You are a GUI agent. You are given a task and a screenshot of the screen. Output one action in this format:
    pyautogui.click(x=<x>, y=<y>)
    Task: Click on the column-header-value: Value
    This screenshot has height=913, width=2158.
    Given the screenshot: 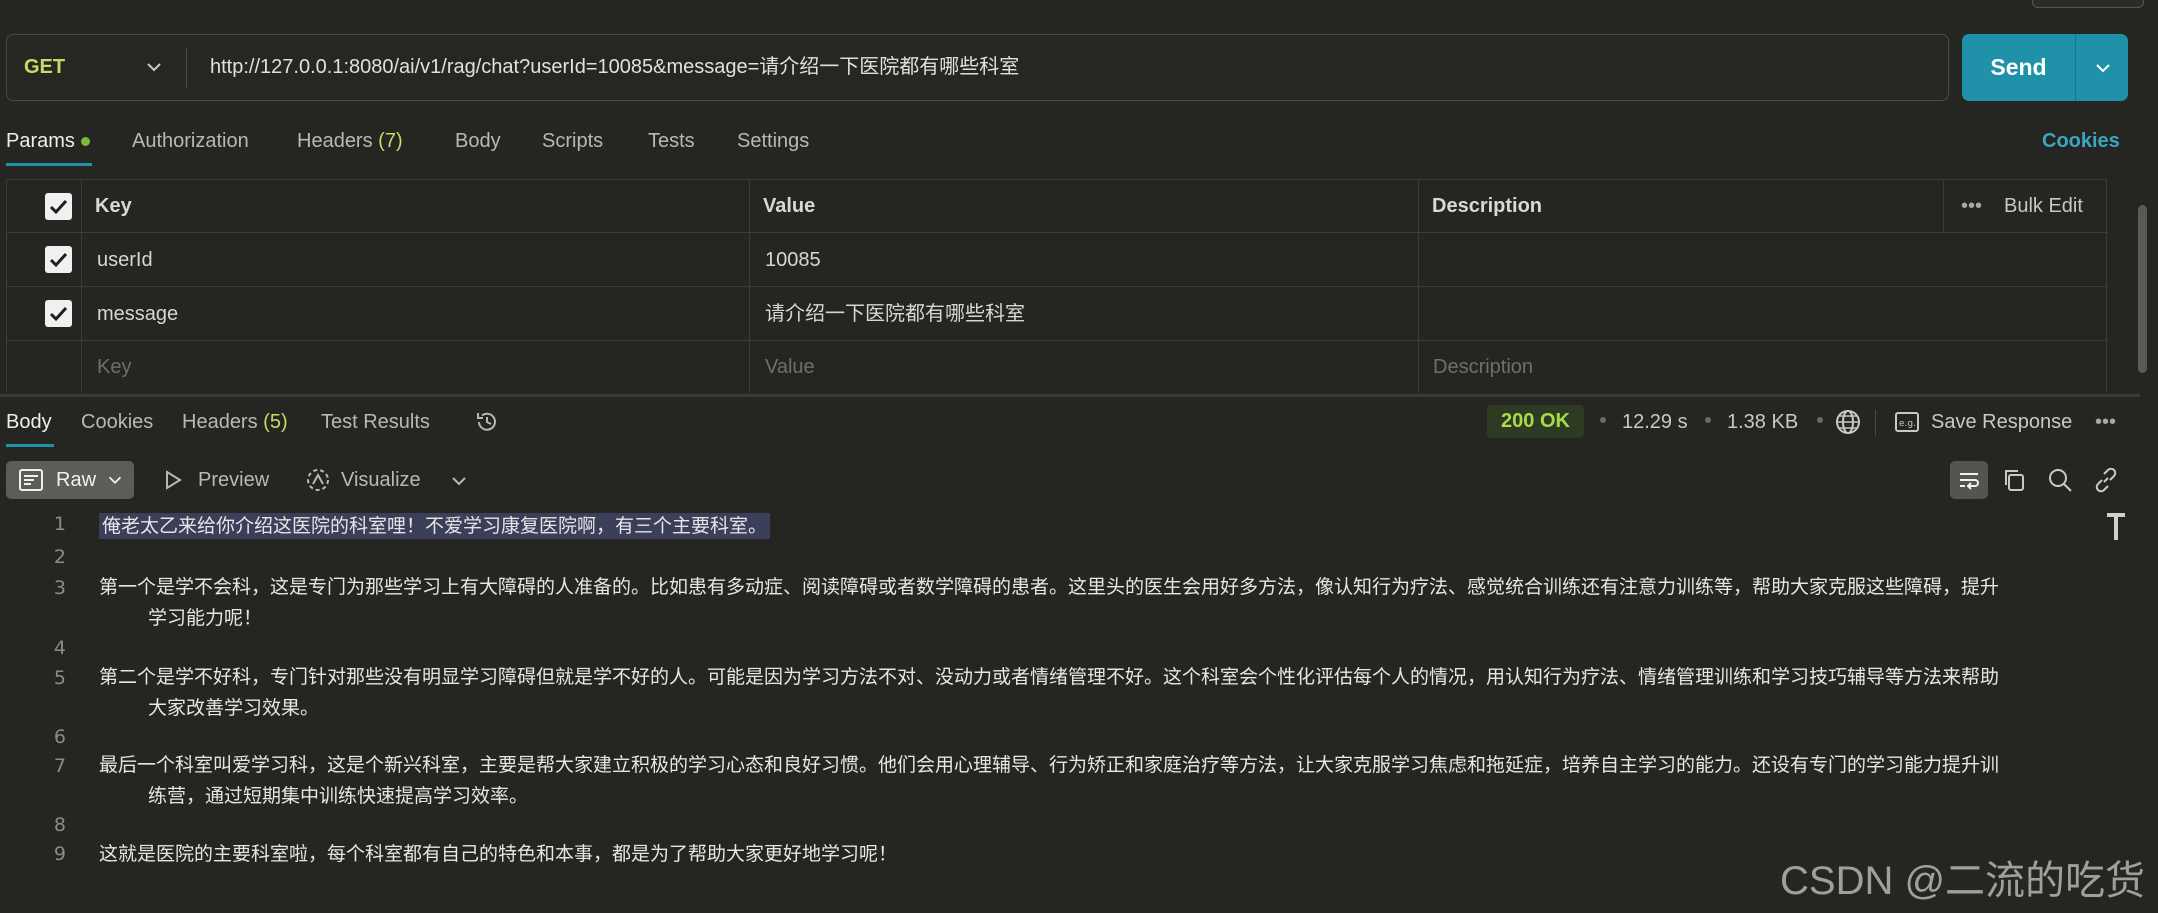 What is the action you would take?
    pyautogui.click(x=789, y=206)
    